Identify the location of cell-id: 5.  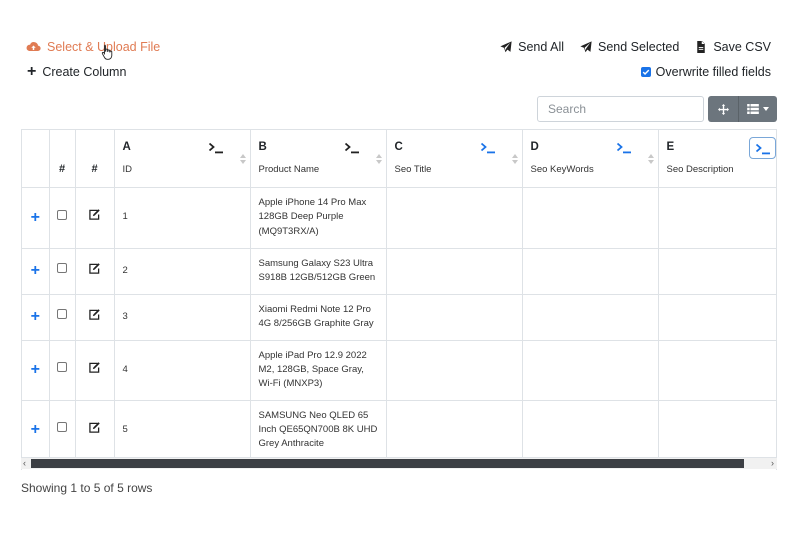
(182, 430).